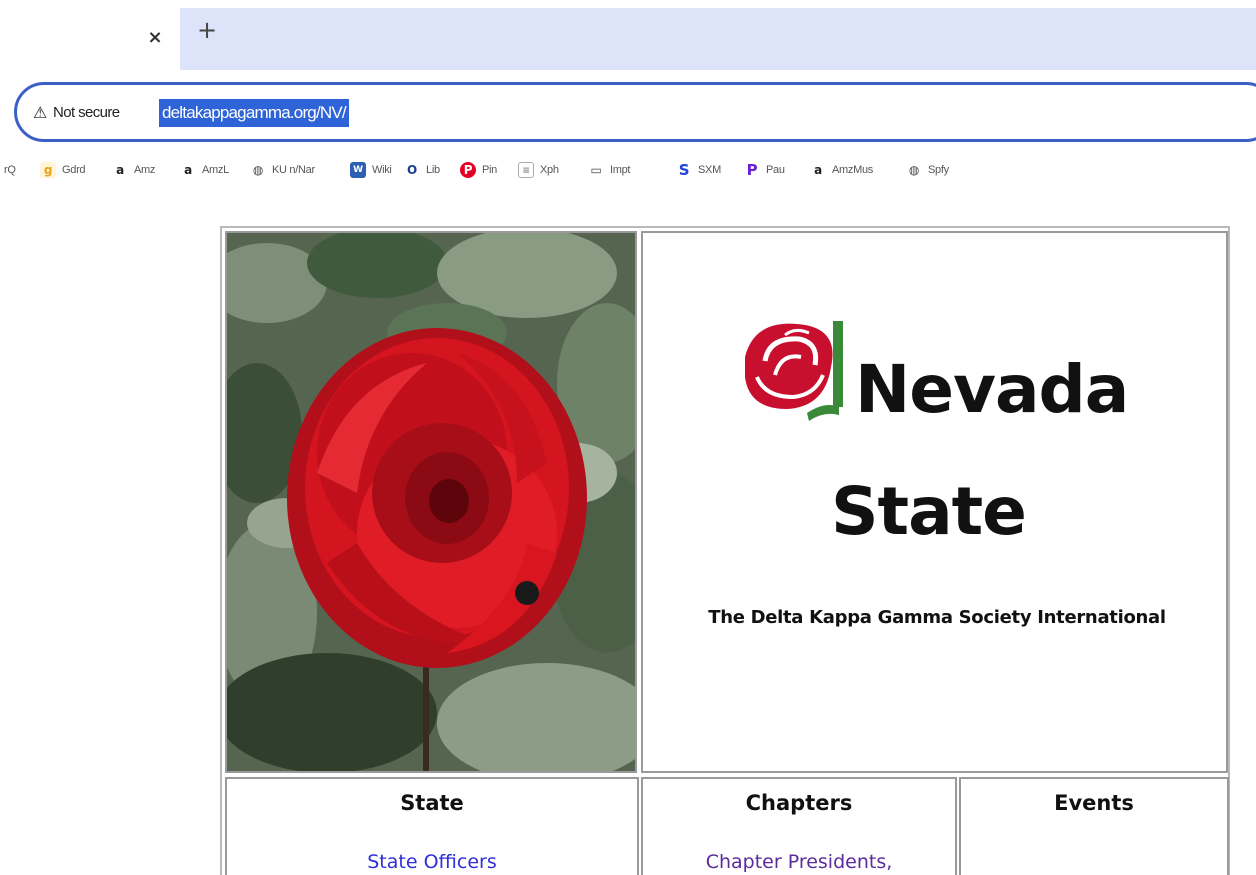  Describe the element at coordinates (90, 39) in the screenshot. I see `active-tab: ×` at that location.